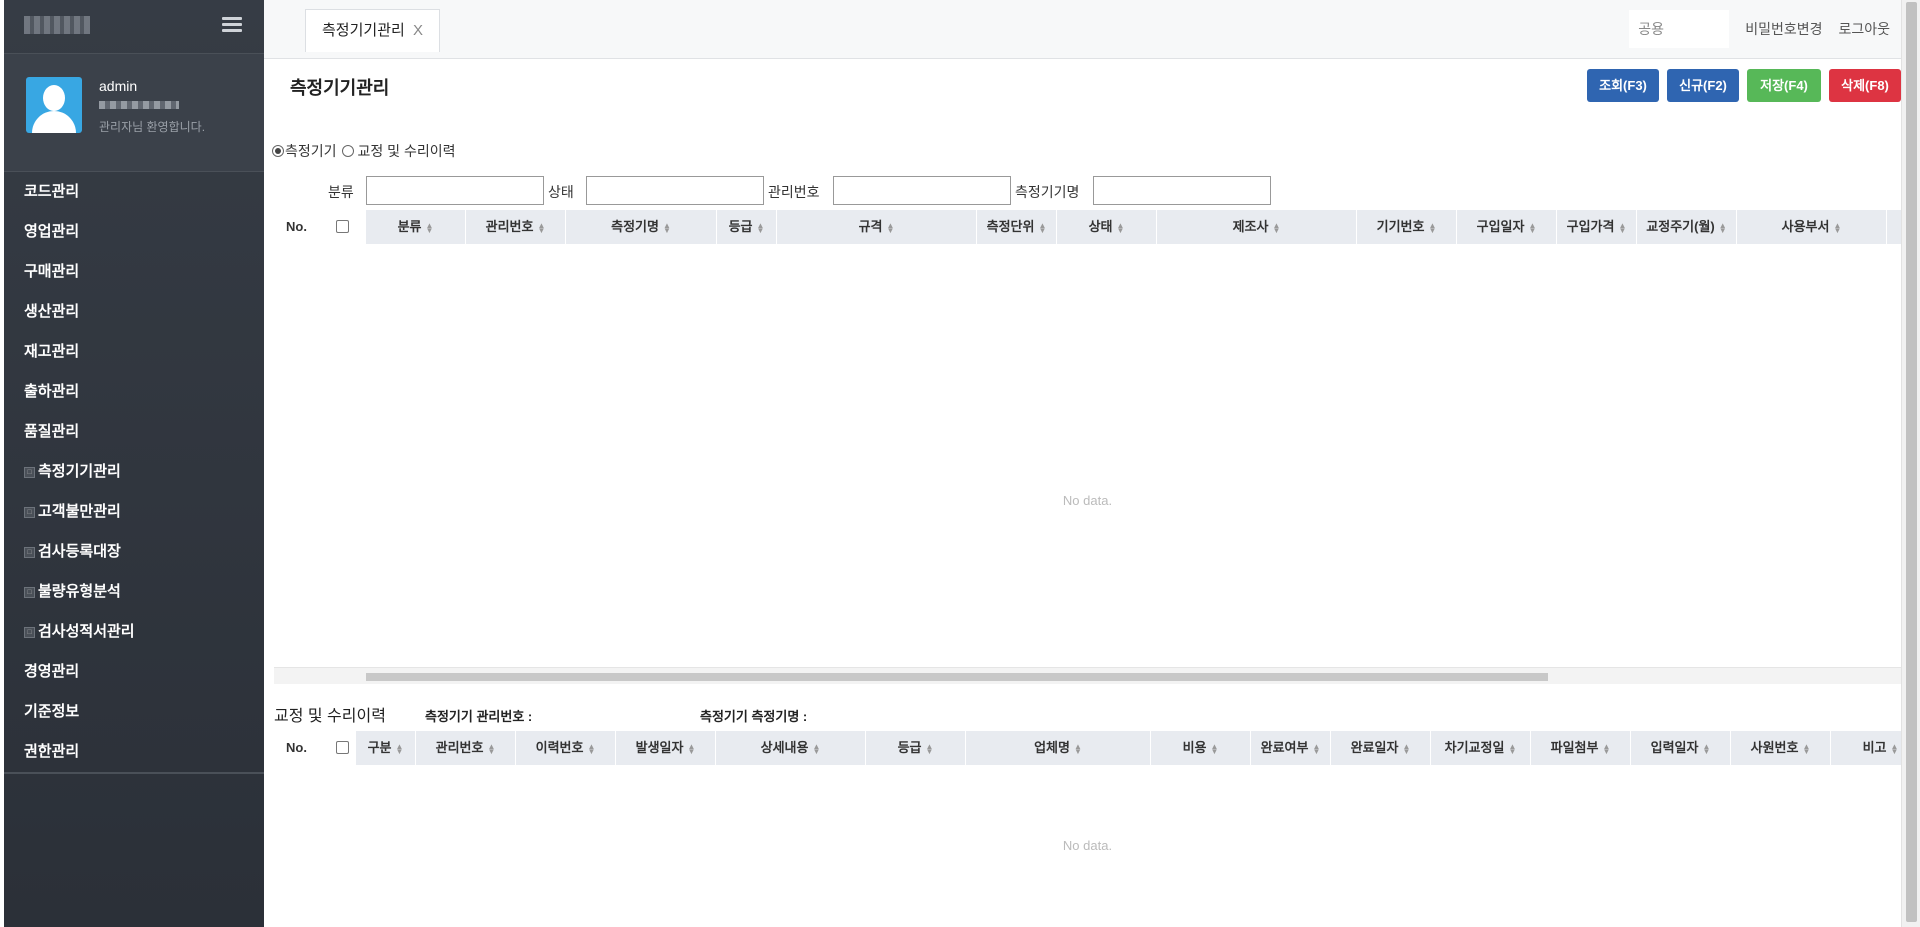 This screenshot has width=1920, height=927. I want to click on device-grid-col-header: 관리번호 ▲ ▼, so click(516, 227).